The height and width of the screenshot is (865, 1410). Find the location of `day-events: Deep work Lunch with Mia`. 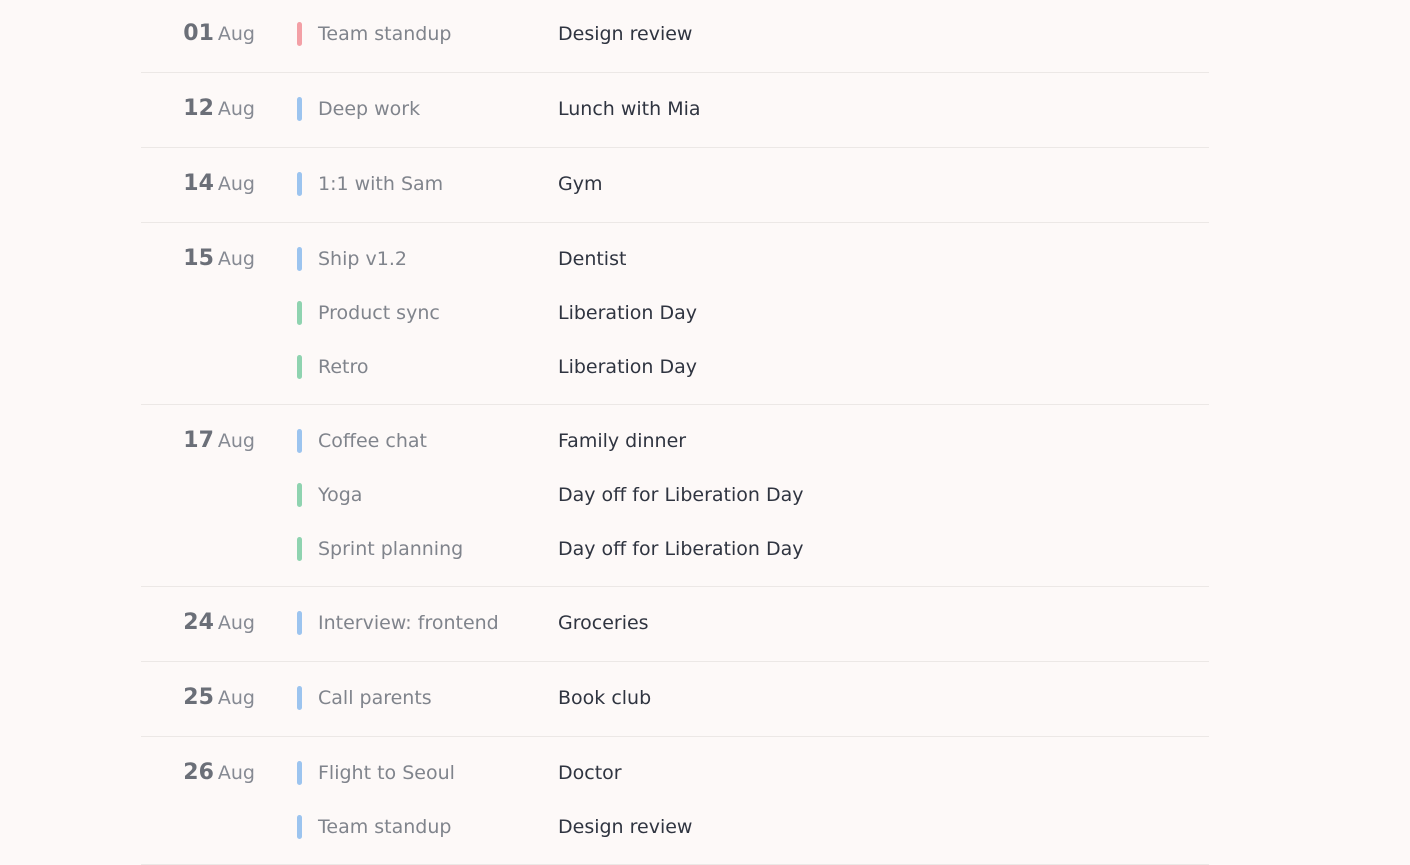

day-events: Deep work Lunch with Mia is located at coordinates (753, 109).